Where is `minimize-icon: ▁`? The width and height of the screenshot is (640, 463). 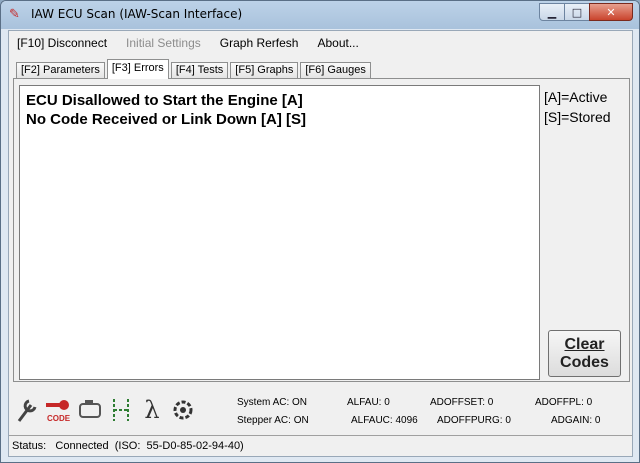
minimize-icon: ▁ is located at coordinates (552, 12).